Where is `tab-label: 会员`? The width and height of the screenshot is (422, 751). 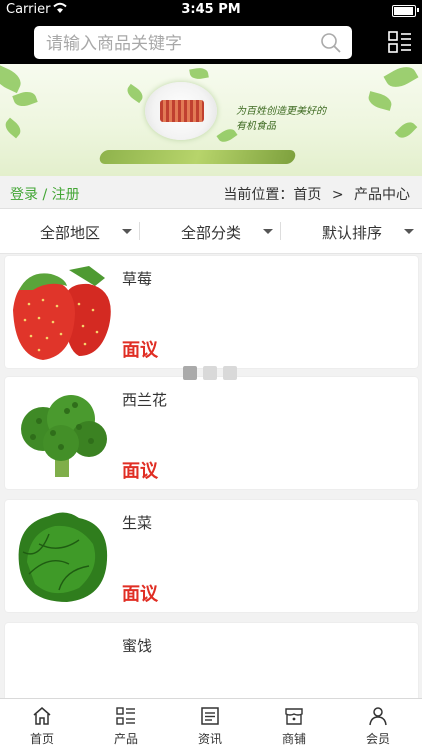 tab-label: 会员 is located at coordinates (377, 739).